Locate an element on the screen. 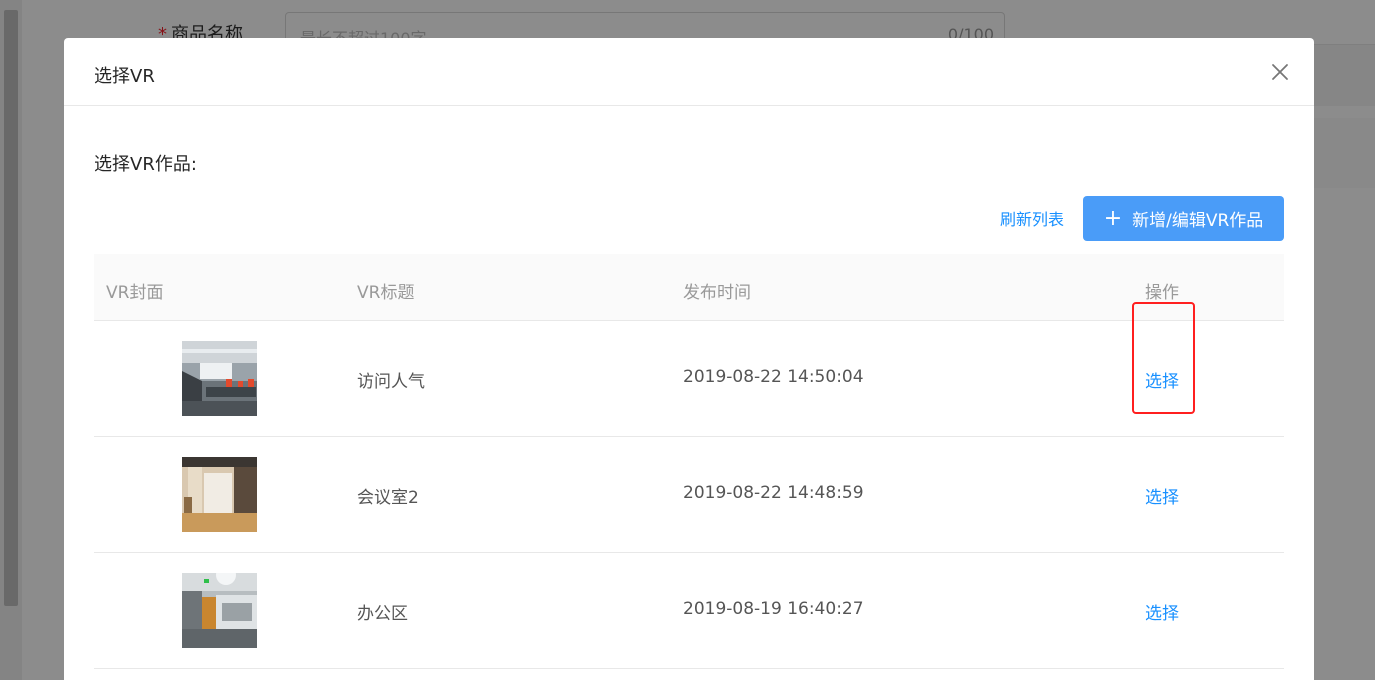  add-edit-vr-button: + 新增/编辑VR作品 is located at coordinates (1183, 218).